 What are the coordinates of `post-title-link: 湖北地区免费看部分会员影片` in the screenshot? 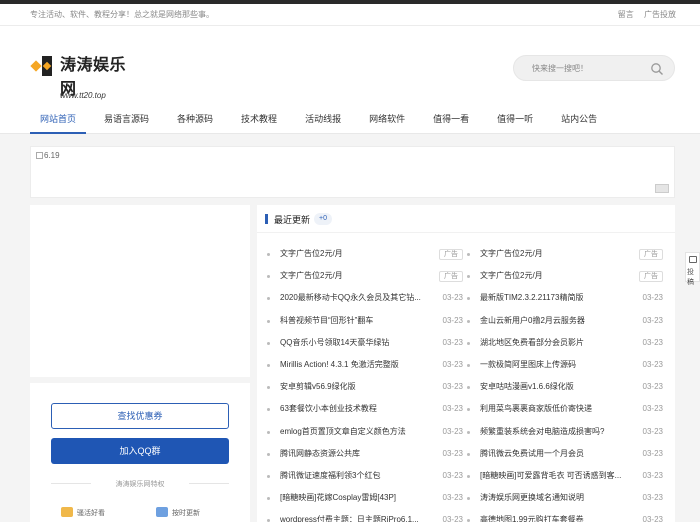 It's located at (555, 343).